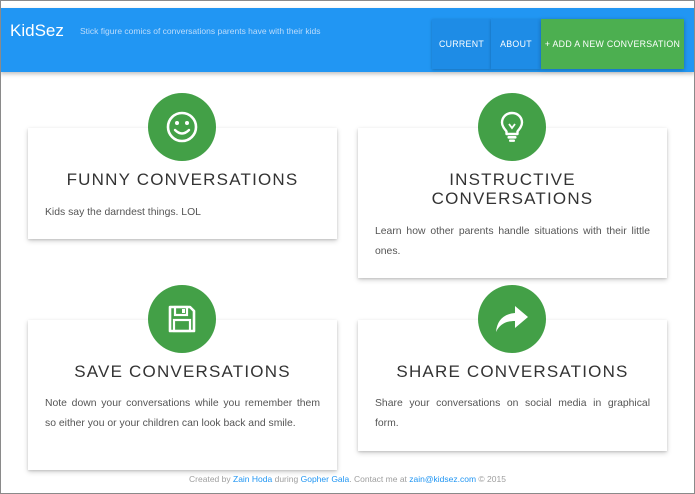 The width and height of the screenshot is (695, 494). I want to click on card-title: FUNNY CONVERSATIONS, so click(182, 179).